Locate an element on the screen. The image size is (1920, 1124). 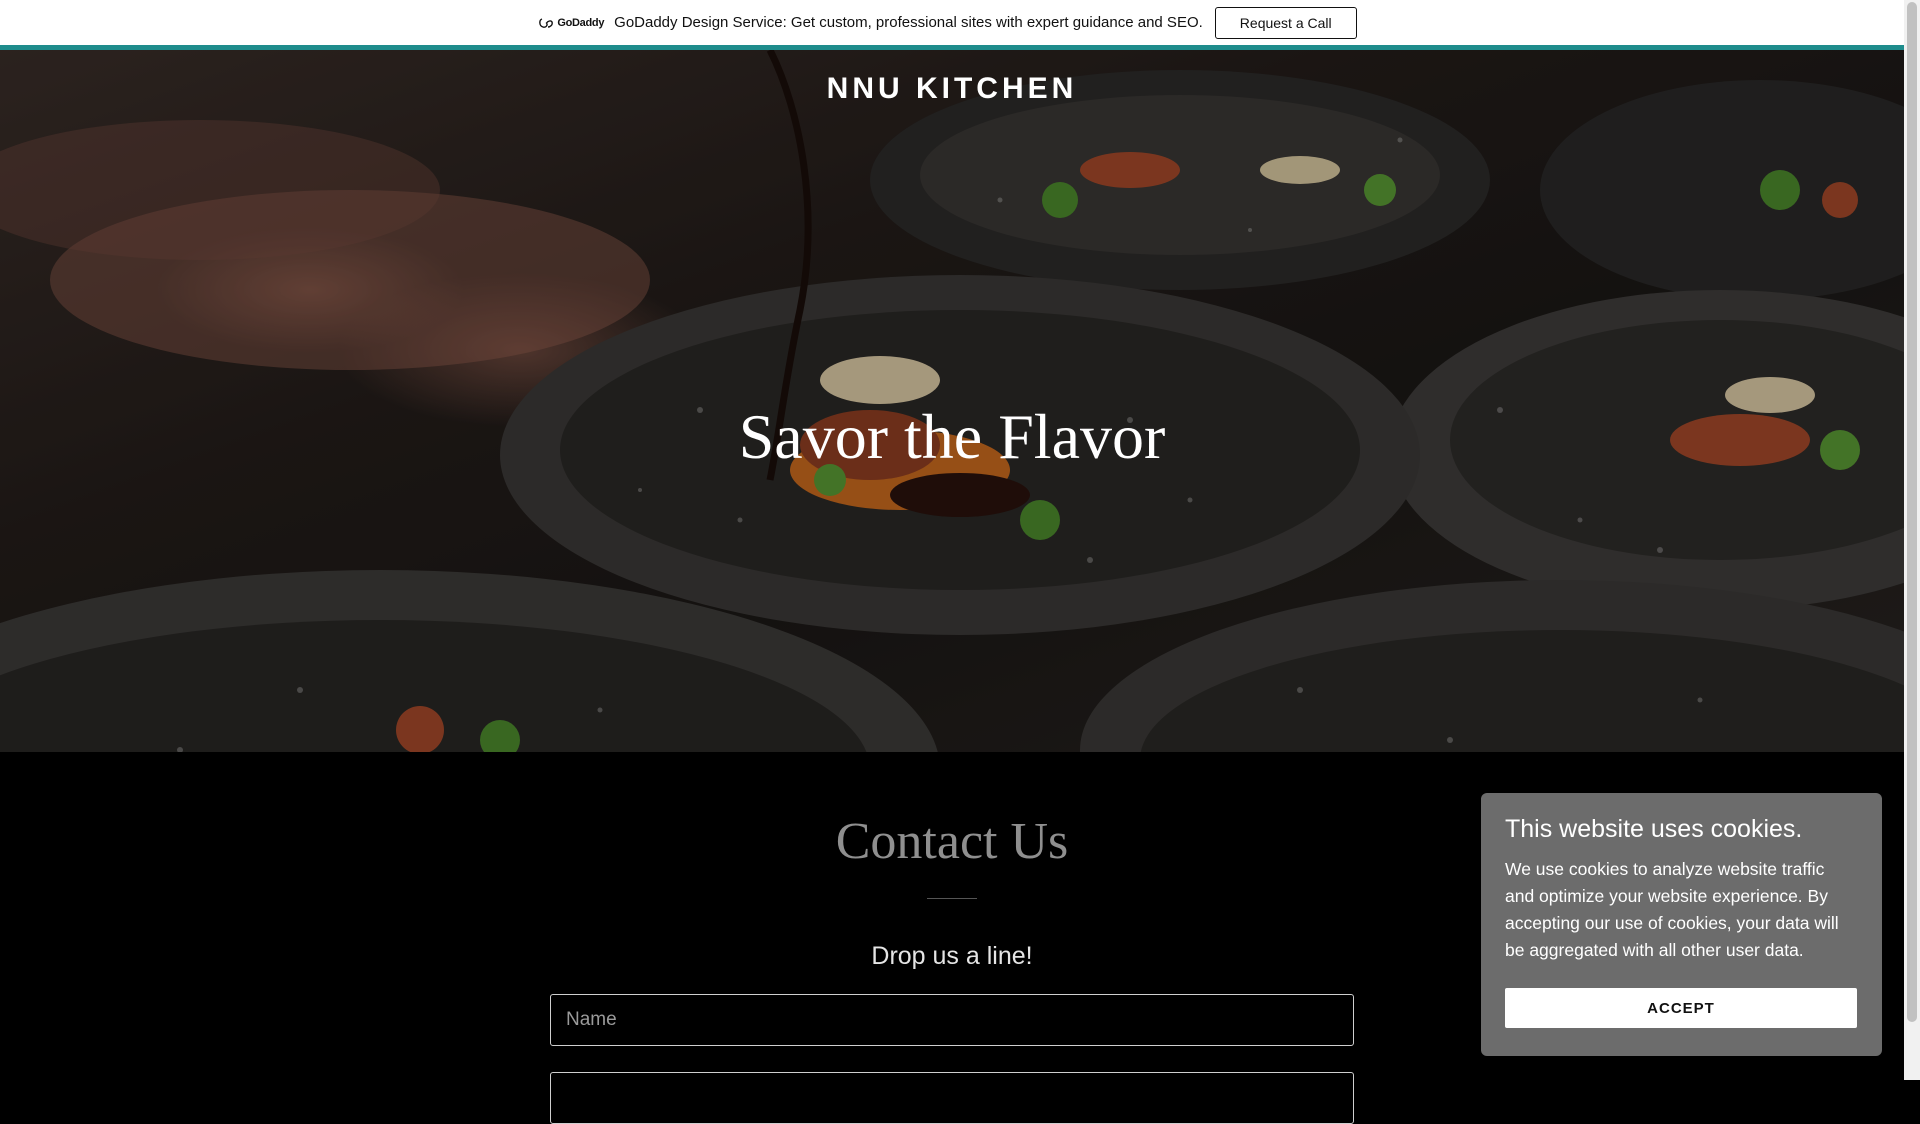
hero-headline: Savor the Flavor is located at coordinates (952, 436).